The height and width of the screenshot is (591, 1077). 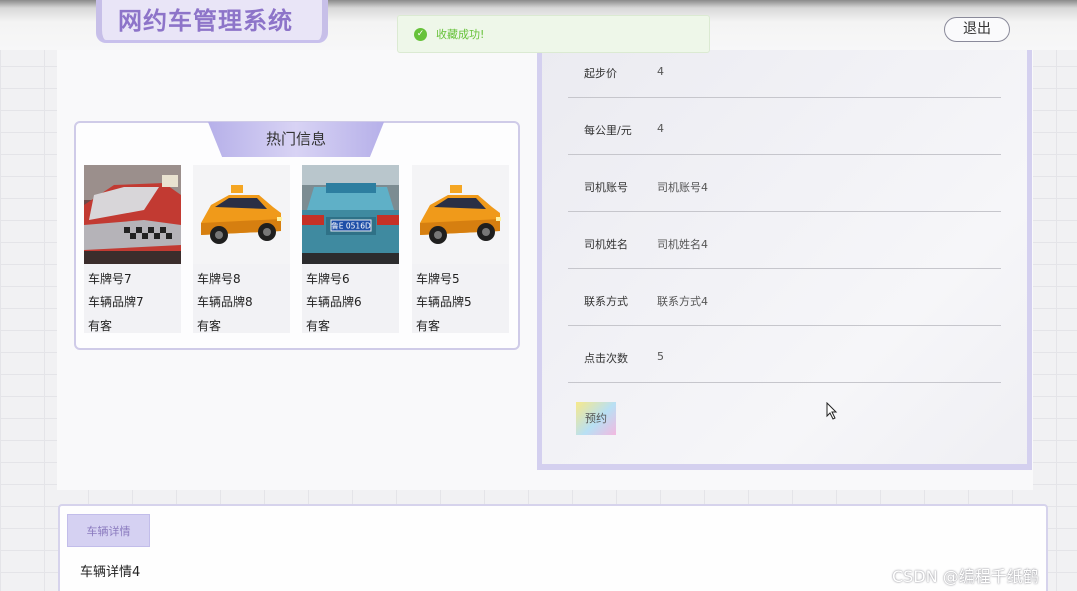 What do you see at coordinates (296, 139) in the screenshot?
I see `hot-info-title: 热门信息` at bounding box center [296, 139].